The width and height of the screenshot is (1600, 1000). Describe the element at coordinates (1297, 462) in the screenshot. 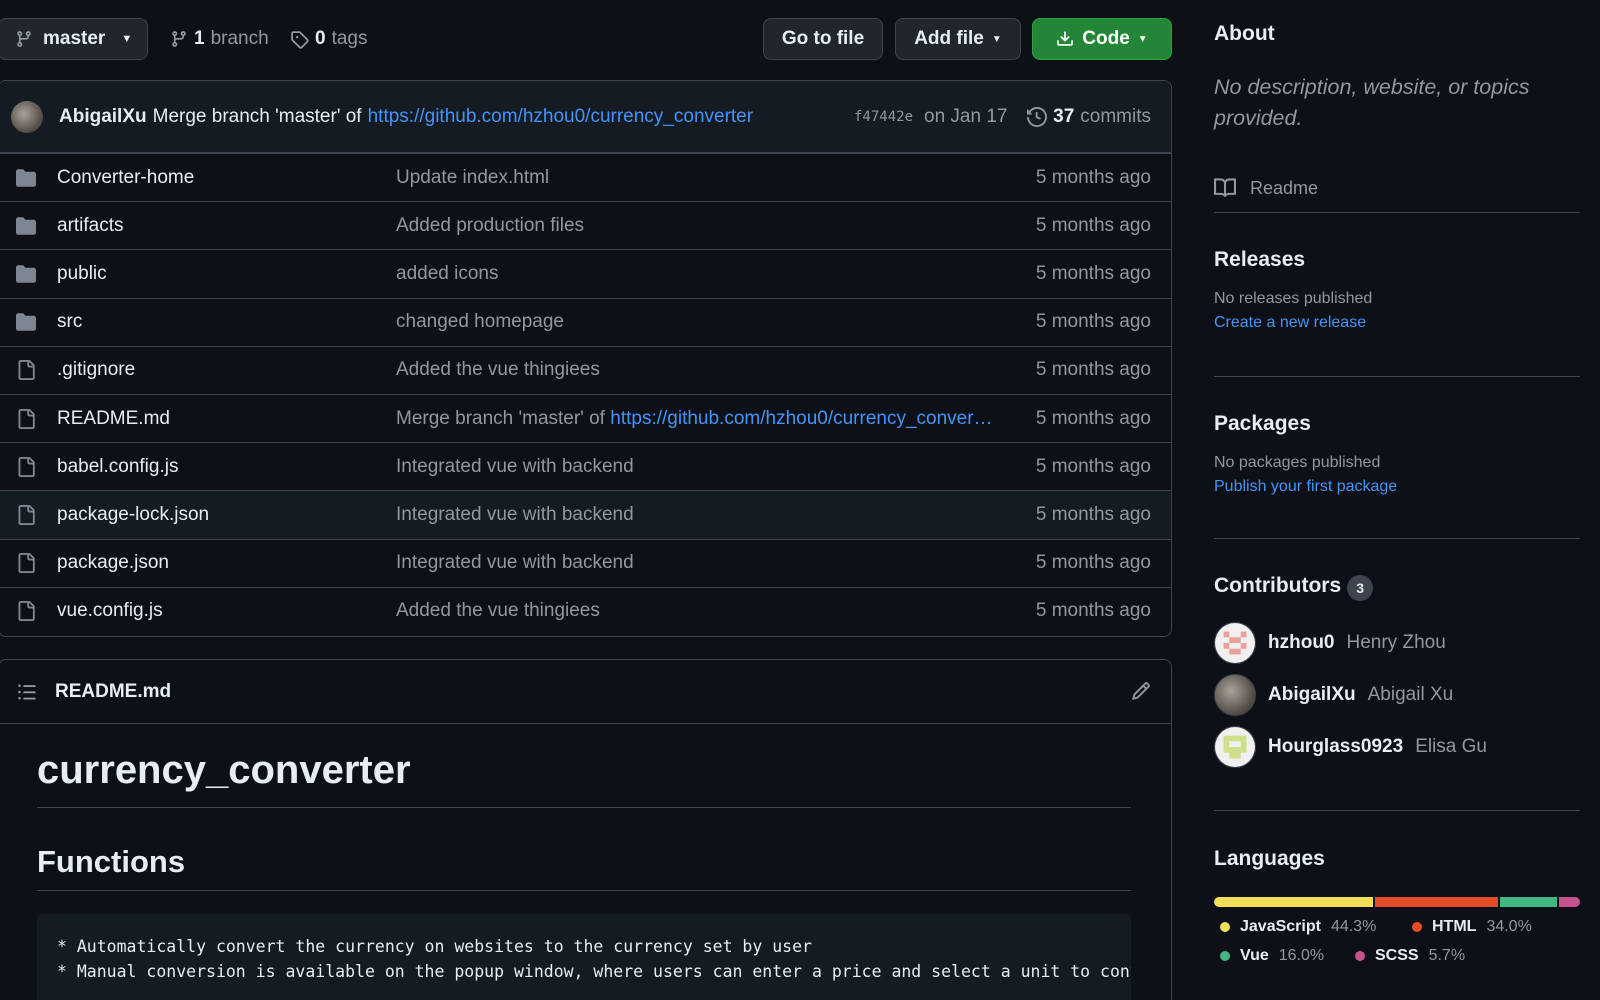

I see `packages-text: No packages published` at that location.